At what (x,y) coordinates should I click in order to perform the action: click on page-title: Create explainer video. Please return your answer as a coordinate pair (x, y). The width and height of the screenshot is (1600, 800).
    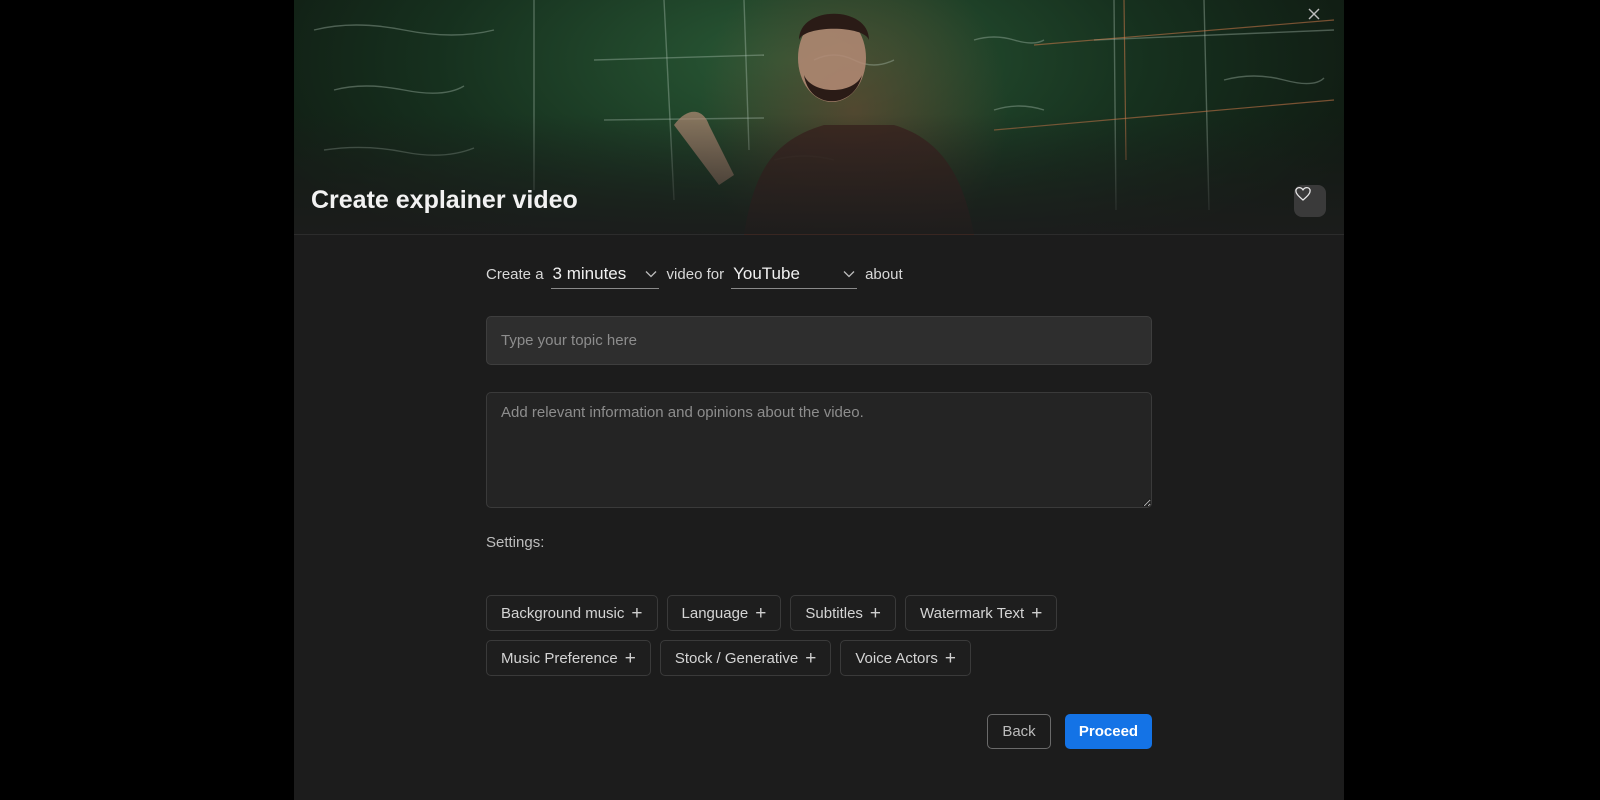
    Looking at the image, I should click on (444, 200).